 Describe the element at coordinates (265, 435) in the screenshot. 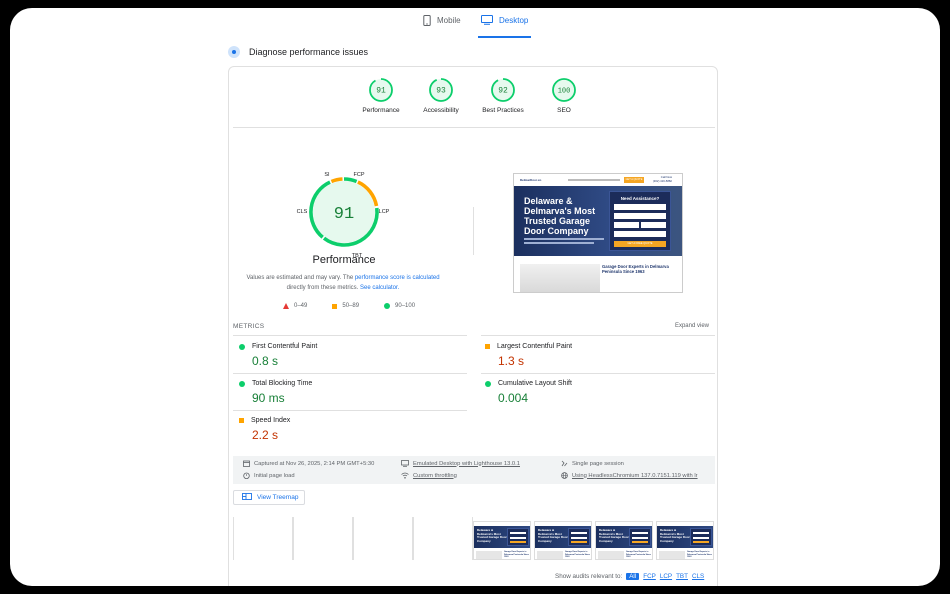

I see `metric-value: 2.2 s` at that location.